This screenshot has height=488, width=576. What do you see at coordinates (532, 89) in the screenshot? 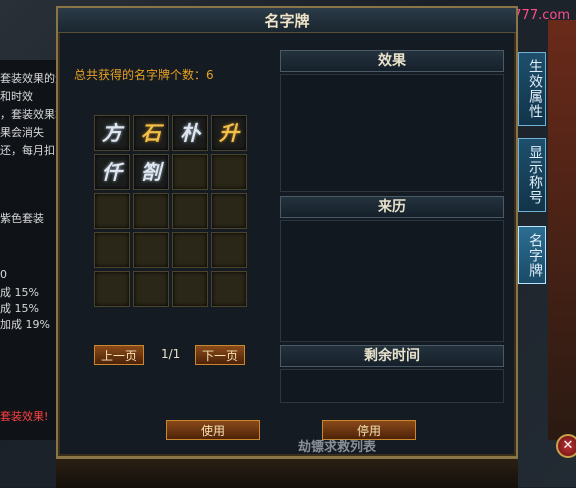
I see `tab-effect-attributes: 生效属性` at bounding box center [532, 89].